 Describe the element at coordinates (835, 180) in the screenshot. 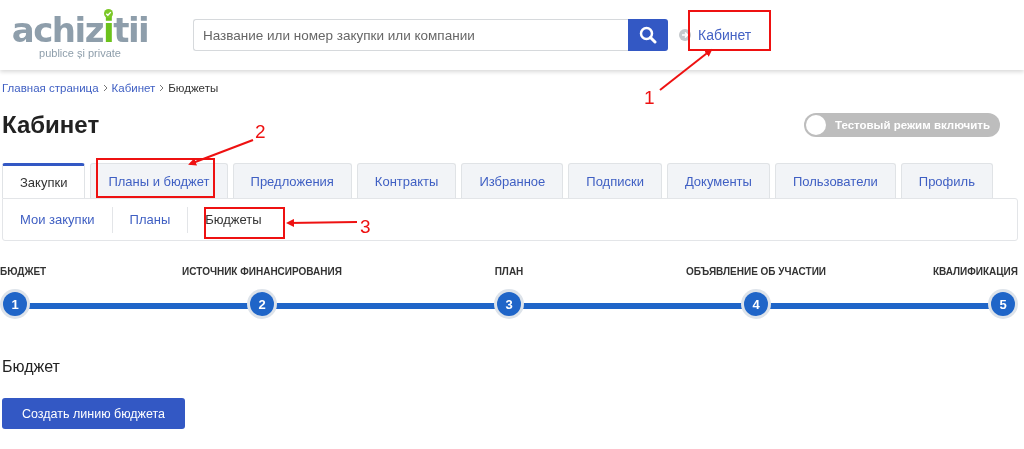

I see `tab: Пользователи` at that location.